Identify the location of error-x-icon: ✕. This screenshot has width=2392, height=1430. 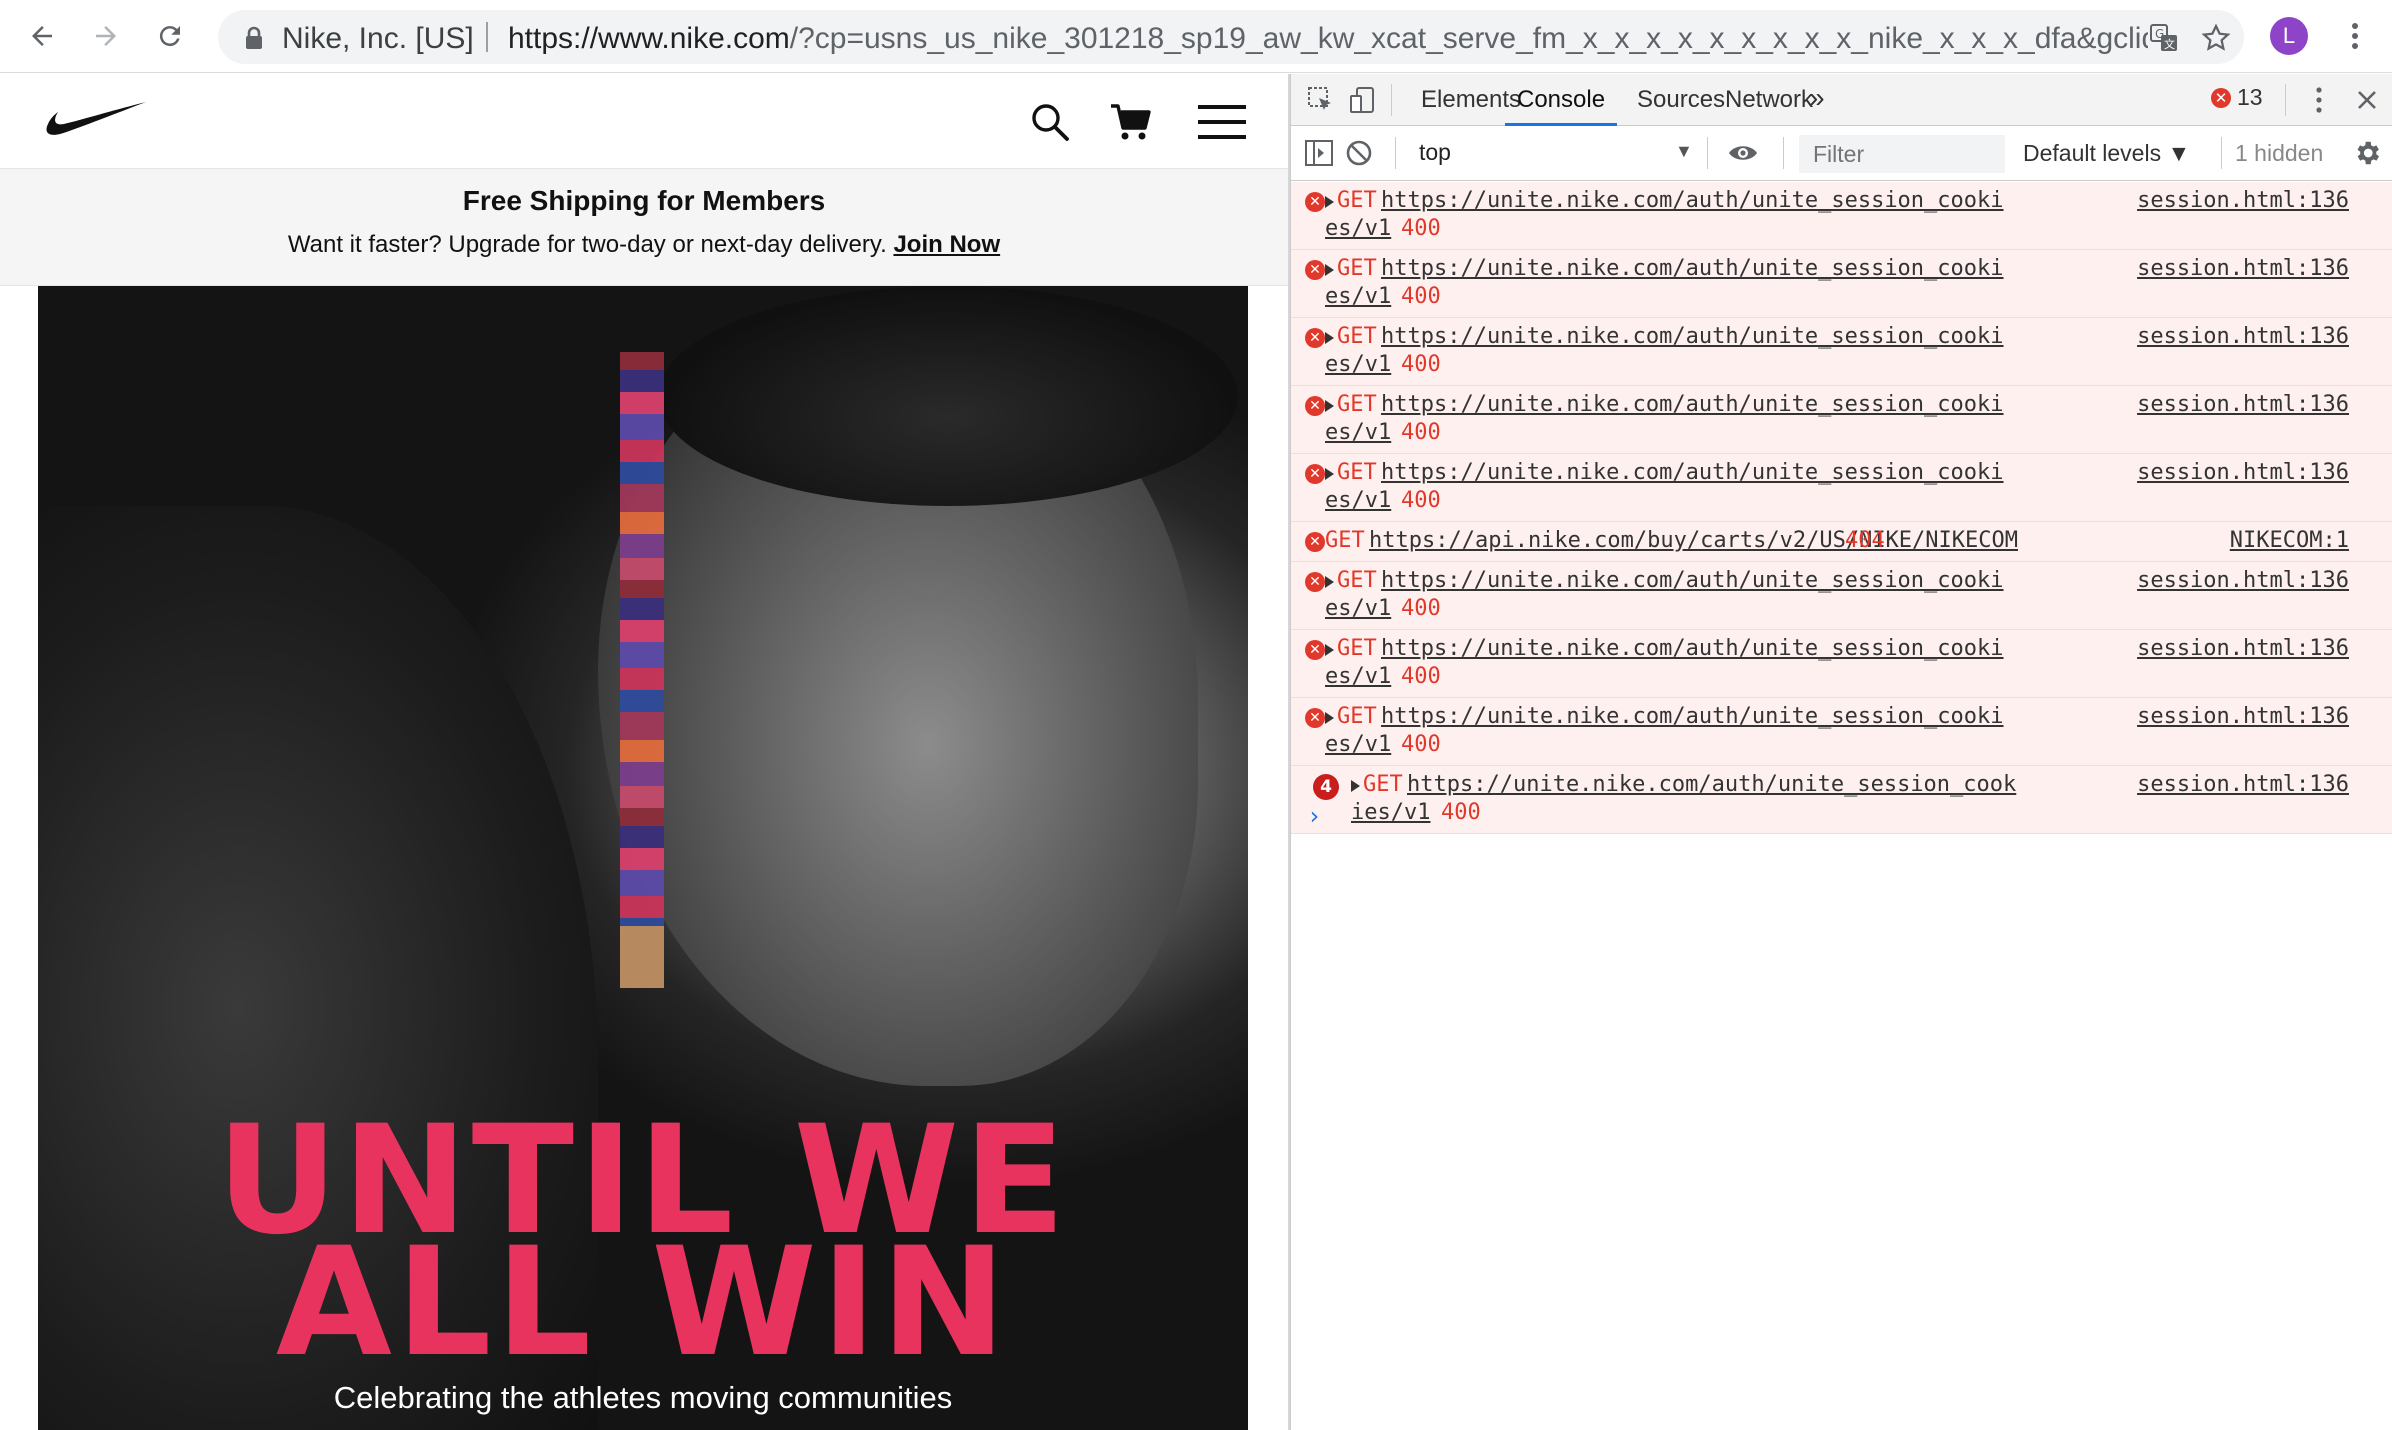
(2221, 97).